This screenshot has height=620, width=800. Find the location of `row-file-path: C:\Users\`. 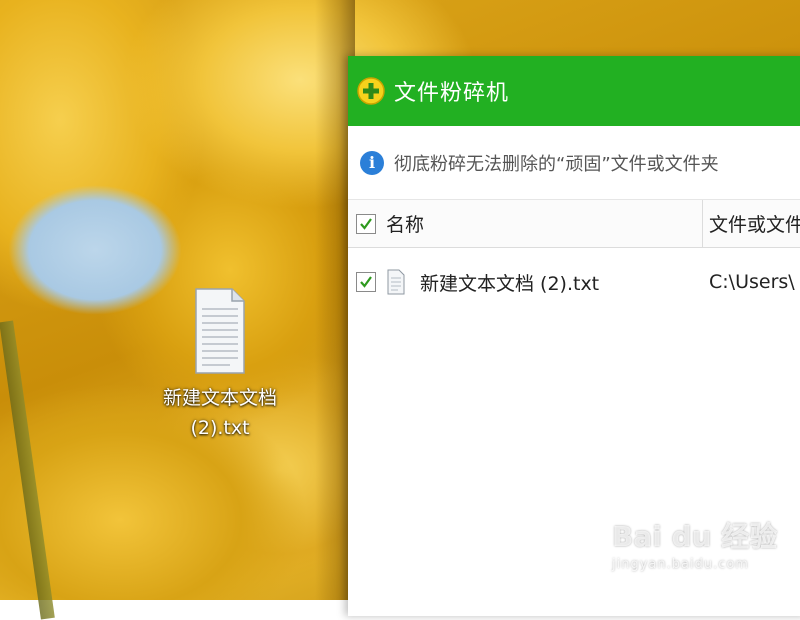

row-file-path: C:\Users\ is located at coordinates (752, 282).